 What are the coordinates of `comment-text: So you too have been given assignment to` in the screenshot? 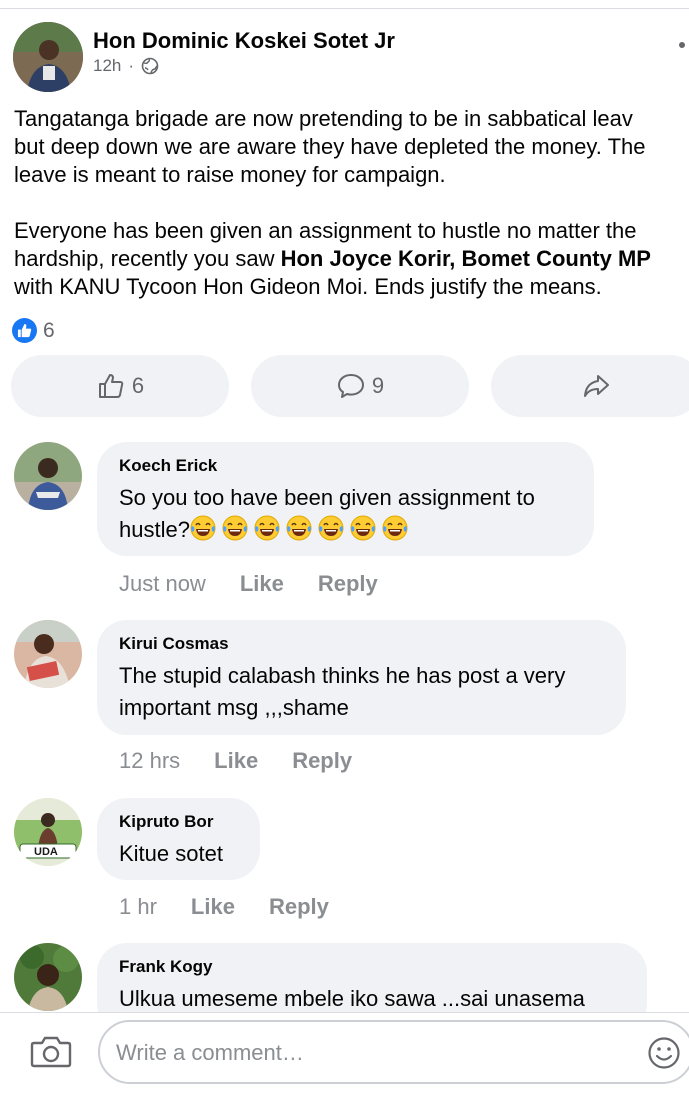 It's located at (327, 497).